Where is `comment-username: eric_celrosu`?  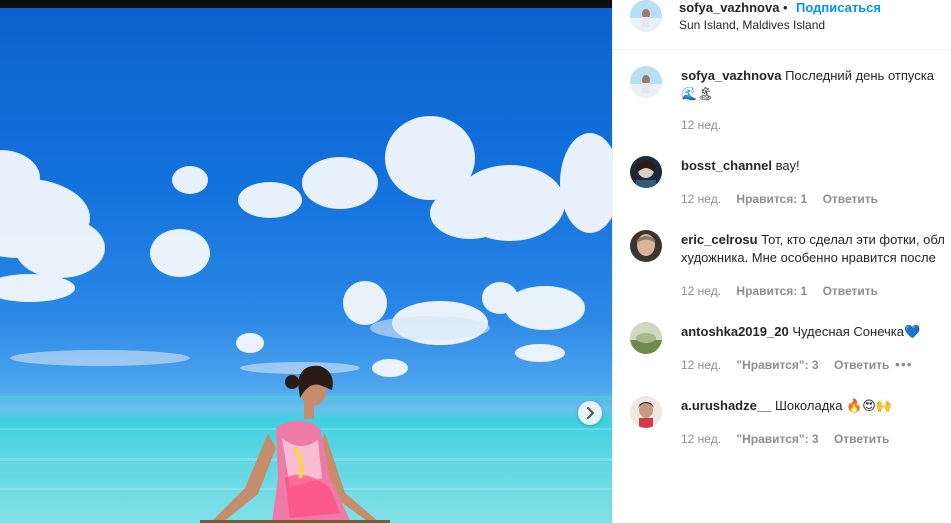 comment-username: eric_celrosu is located at coordinates (719, 239).